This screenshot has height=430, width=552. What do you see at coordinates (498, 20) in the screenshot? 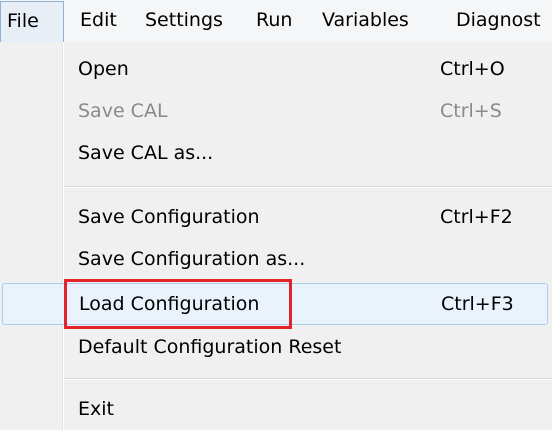
I see `menu-diagnostics: Diagnost` at bounding box center [498, 20].